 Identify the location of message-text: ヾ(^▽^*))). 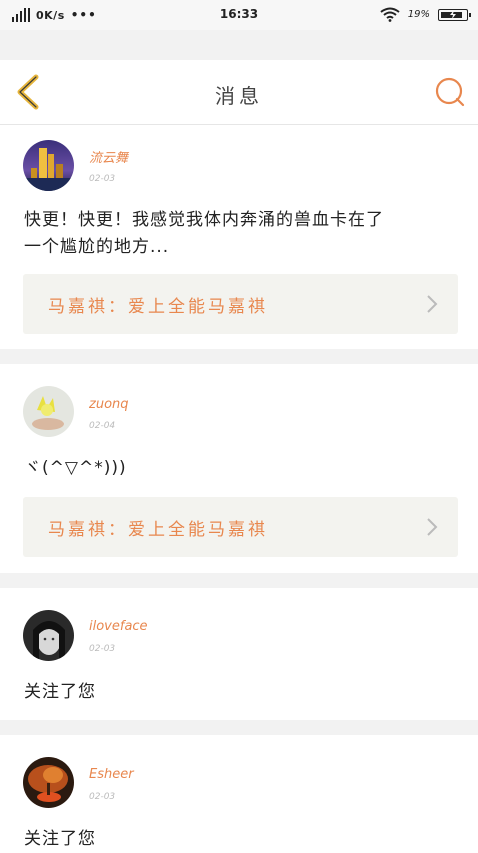
(239, 468).